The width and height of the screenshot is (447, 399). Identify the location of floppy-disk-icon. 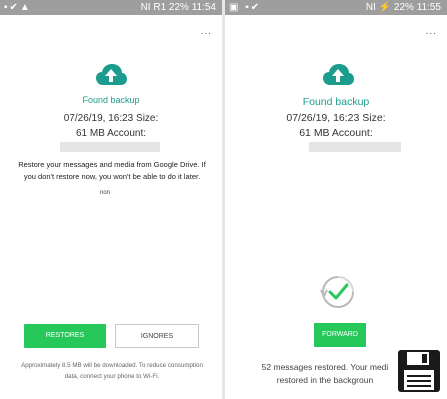
(419, 371).